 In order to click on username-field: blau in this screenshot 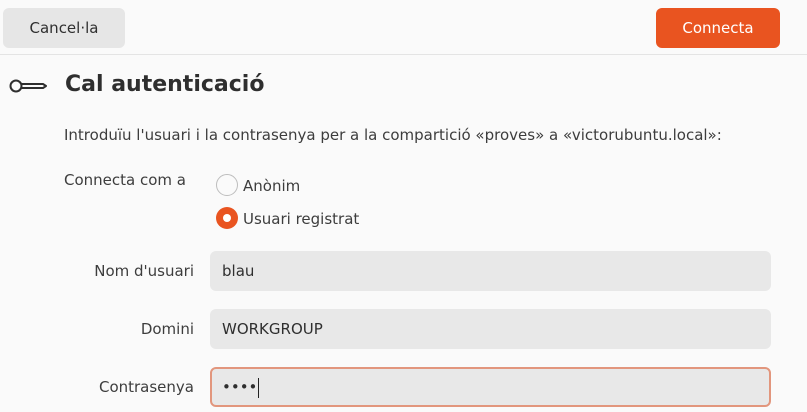, I will do `click(490, 271)`.